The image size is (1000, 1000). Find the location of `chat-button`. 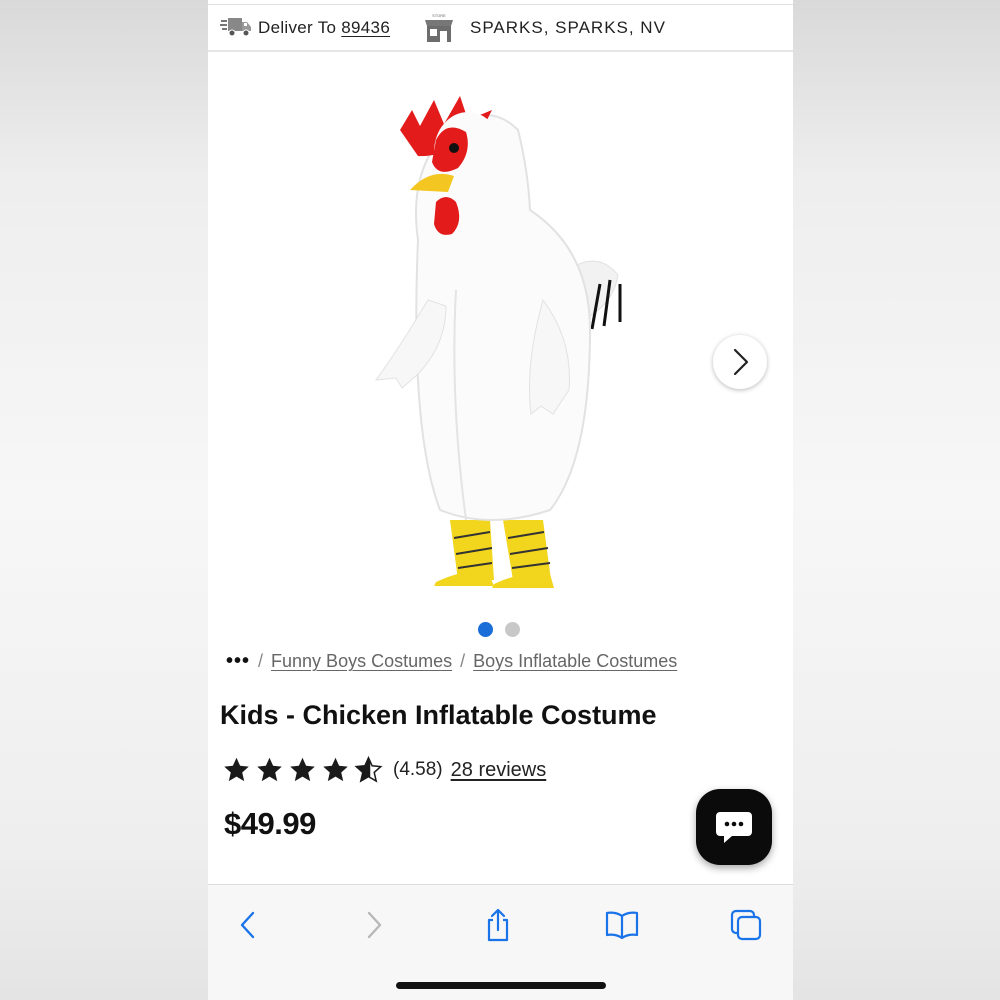

chat-button is located at coordinates (734, 827).